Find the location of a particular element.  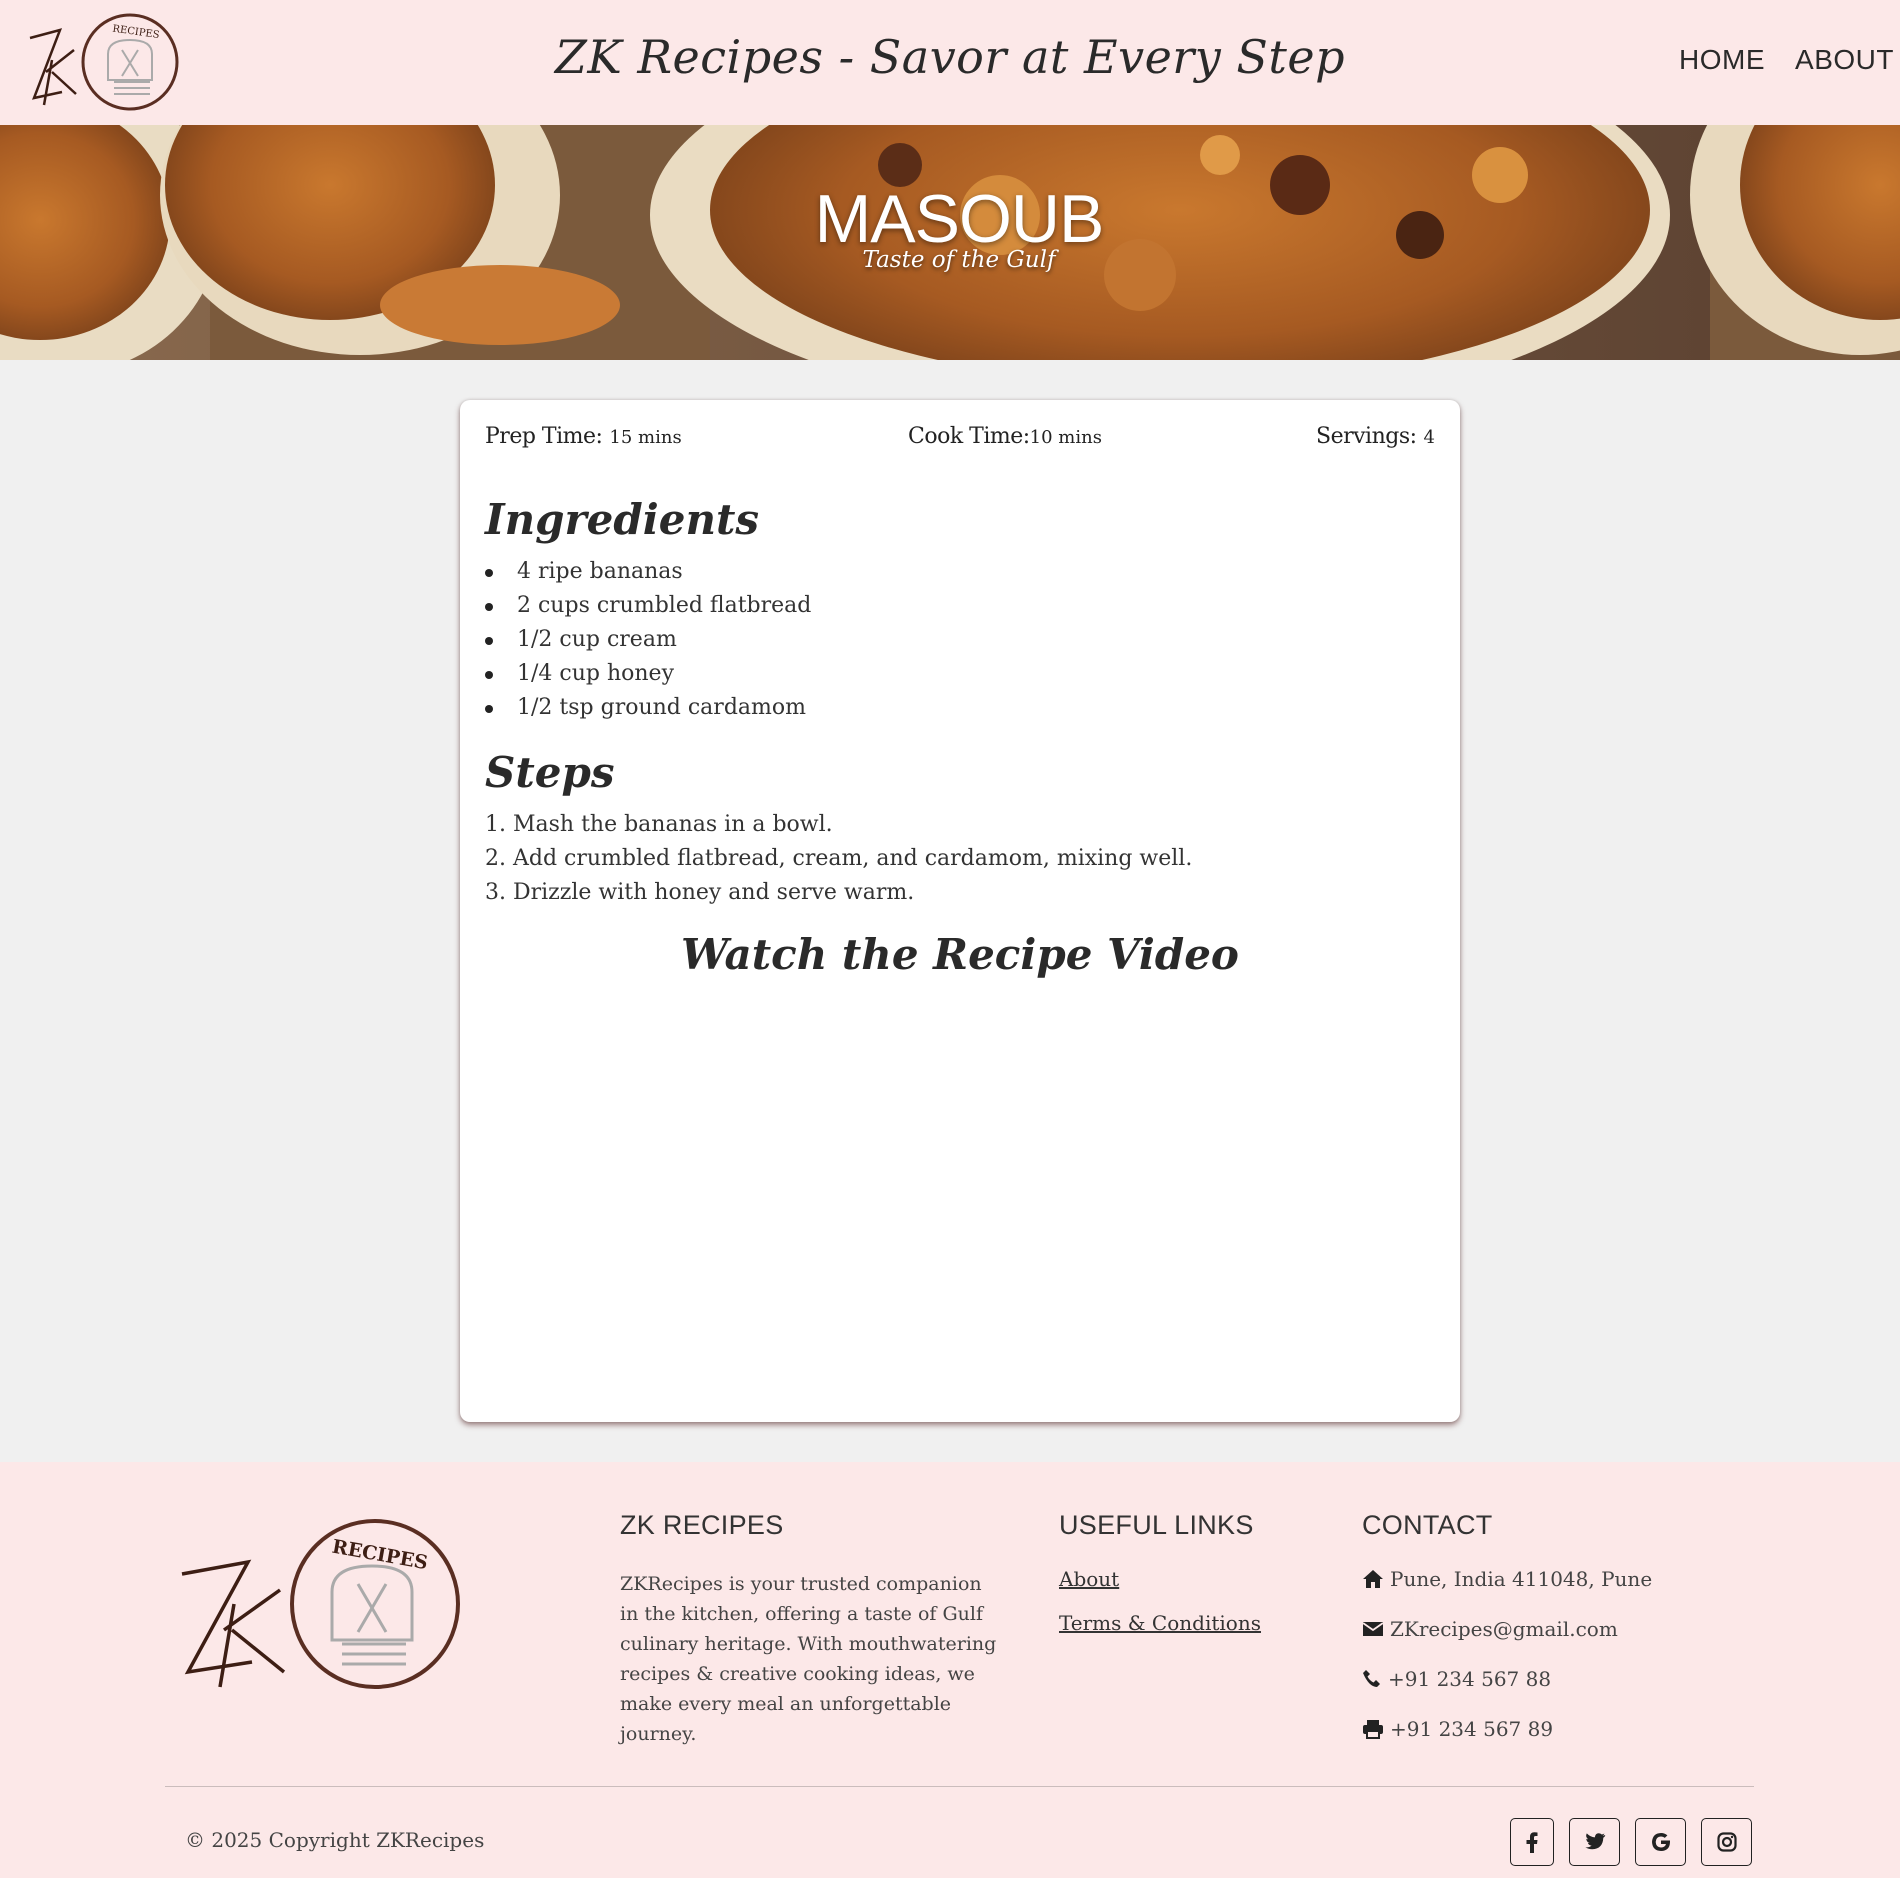

instagram-icon is located at coordinates (1726, 1842).